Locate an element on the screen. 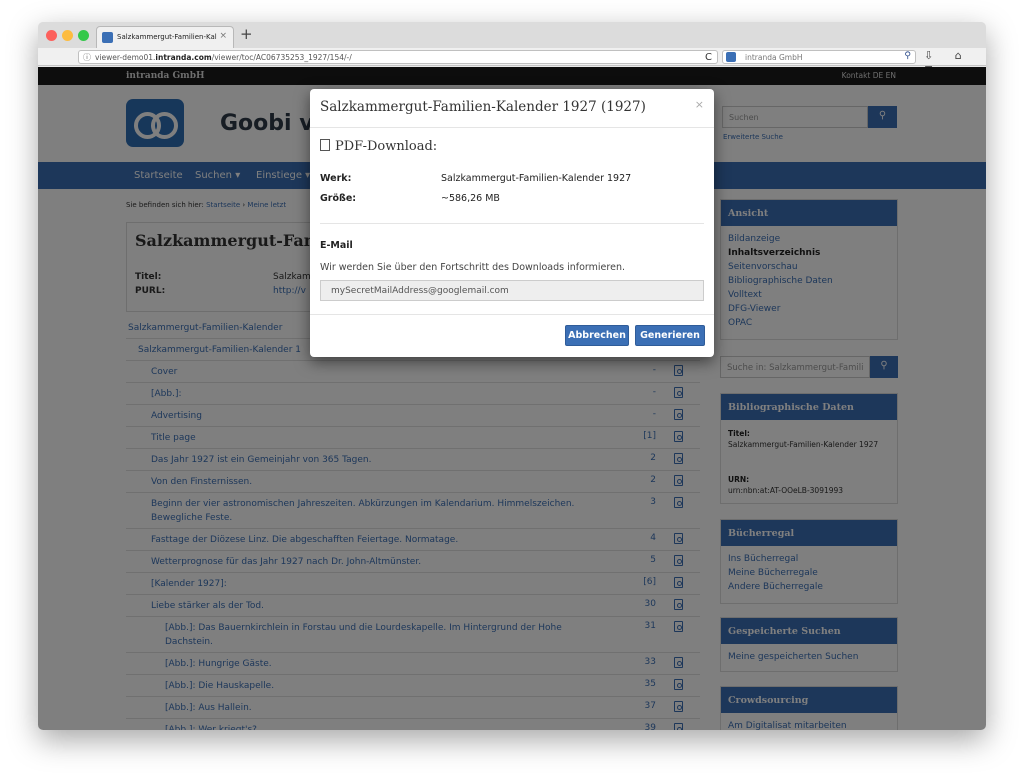 The height and width of the screenshot is (784, 1024). size-label: Größe: is located at coordinates (338, 198).